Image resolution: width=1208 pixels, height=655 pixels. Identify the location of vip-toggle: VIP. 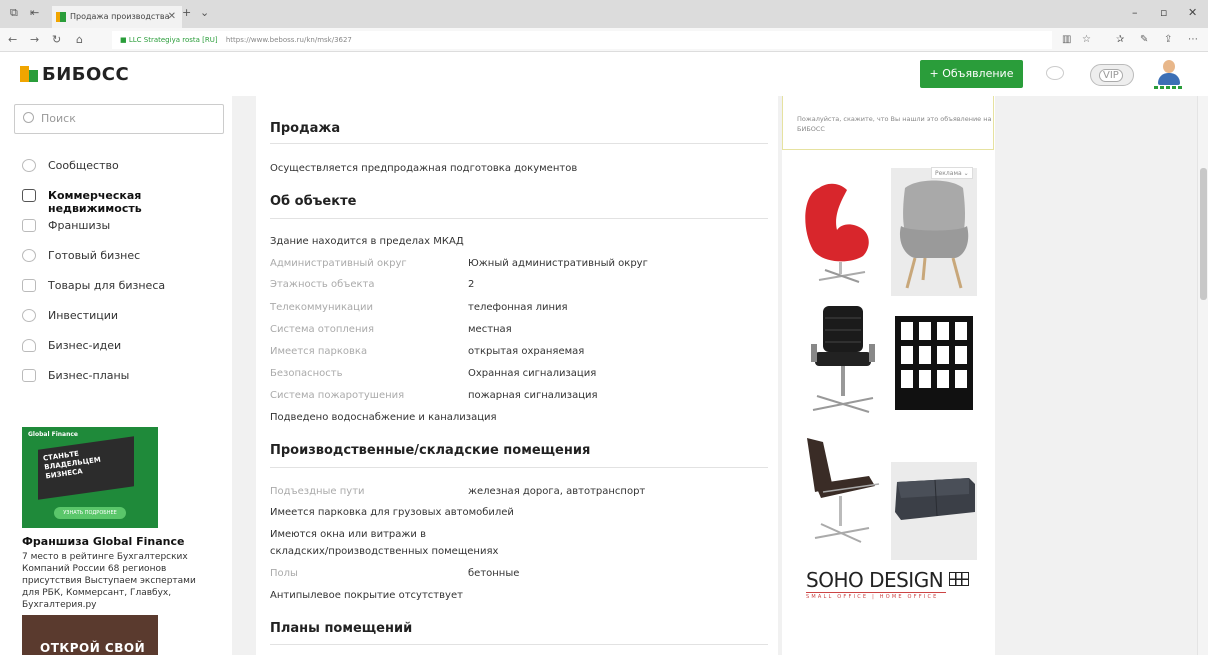
(1112, 75).